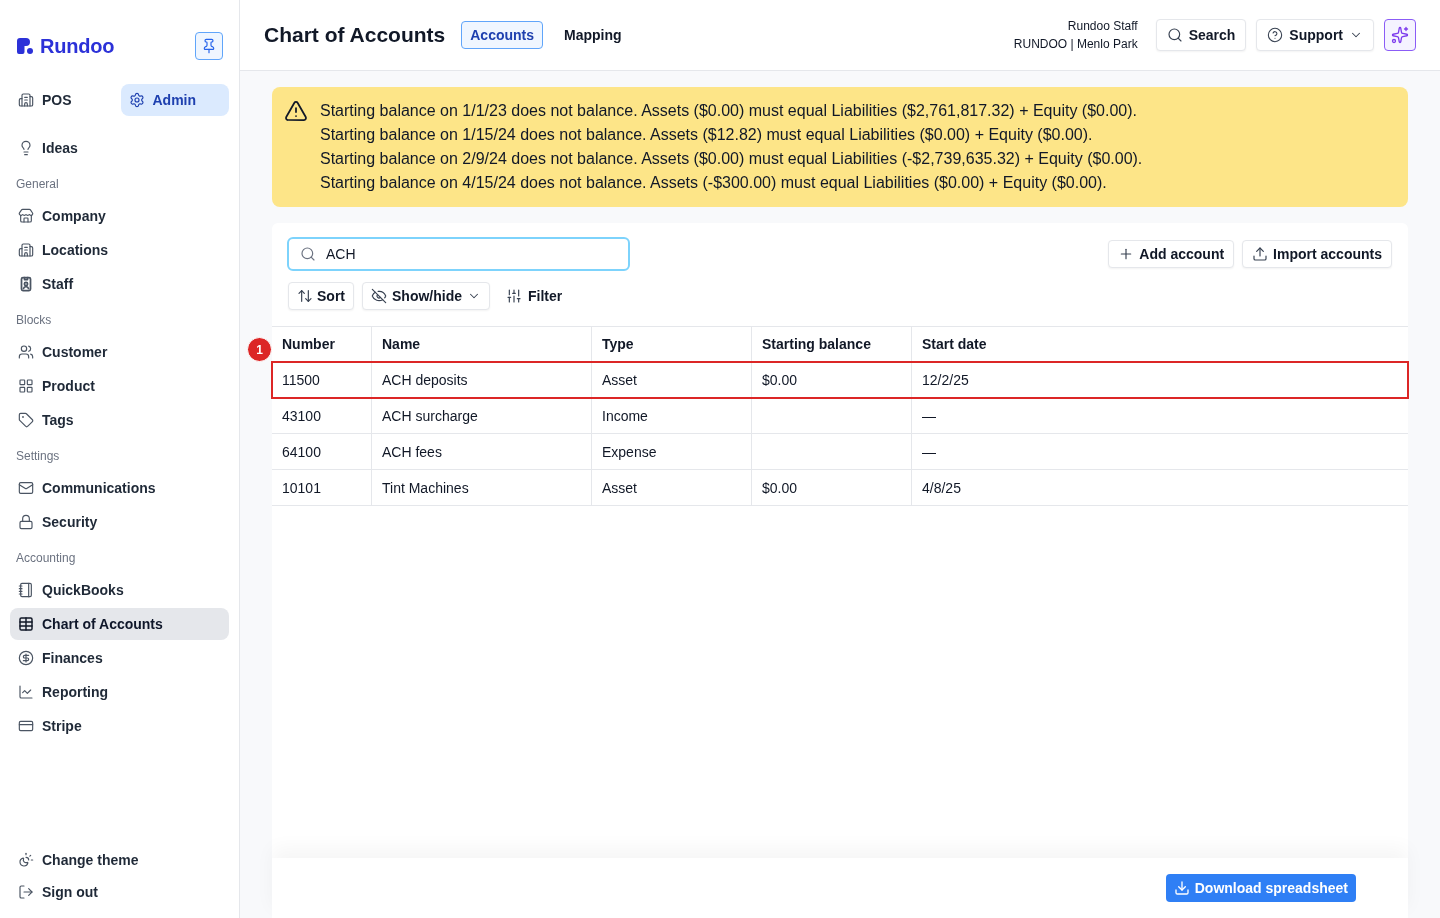  I want to click on section-heading: Blocks, so click(34, 320).